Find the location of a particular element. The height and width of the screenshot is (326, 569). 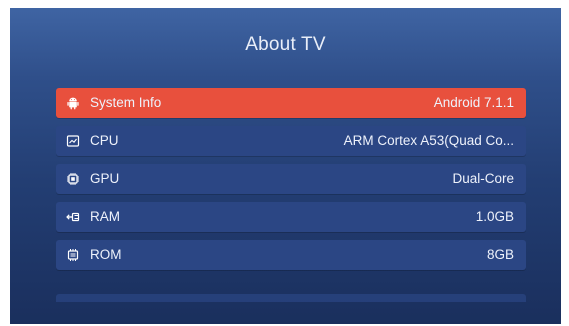

list-item-system-info: System Info Android 7.1.1 is located at coordinates (291, 103).